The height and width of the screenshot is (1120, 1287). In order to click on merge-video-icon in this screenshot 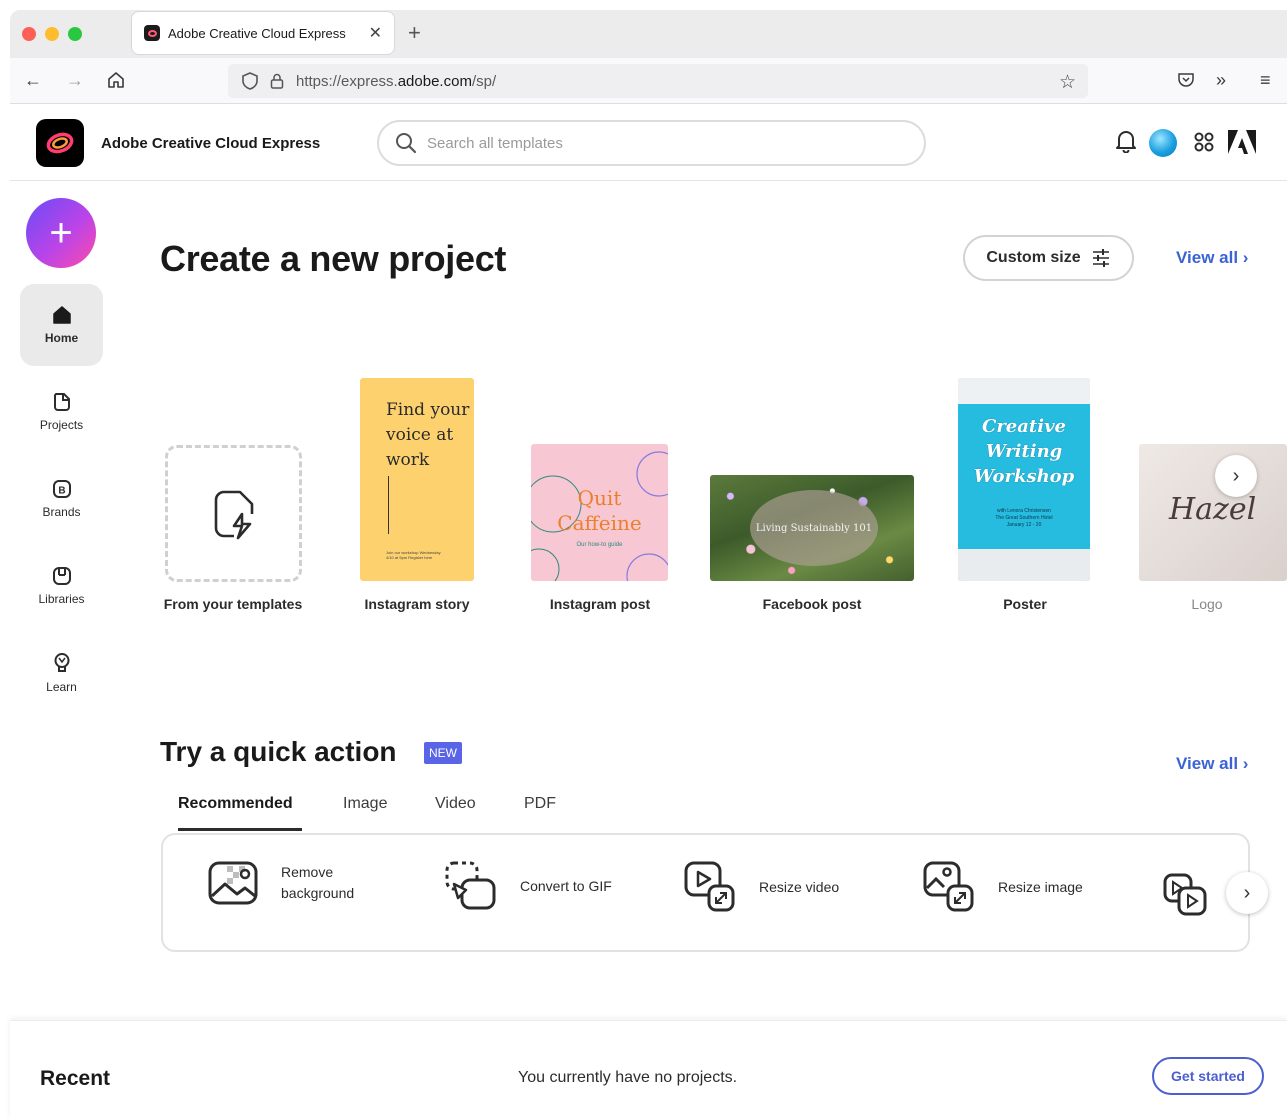, I will do `click(1185, 894)`.